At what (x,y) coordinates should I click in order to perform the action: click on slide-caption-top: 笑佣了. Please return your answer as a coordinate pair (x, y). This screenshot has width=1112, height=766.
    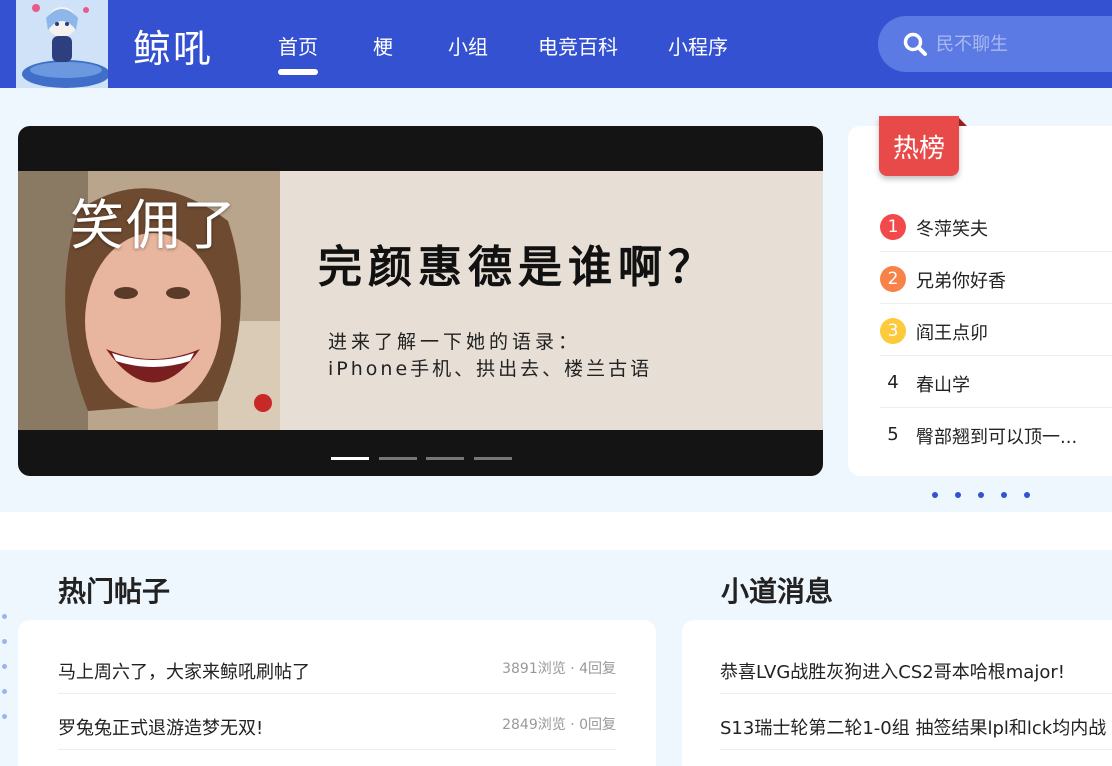
    Looking at the image, I should click on (154, 225).